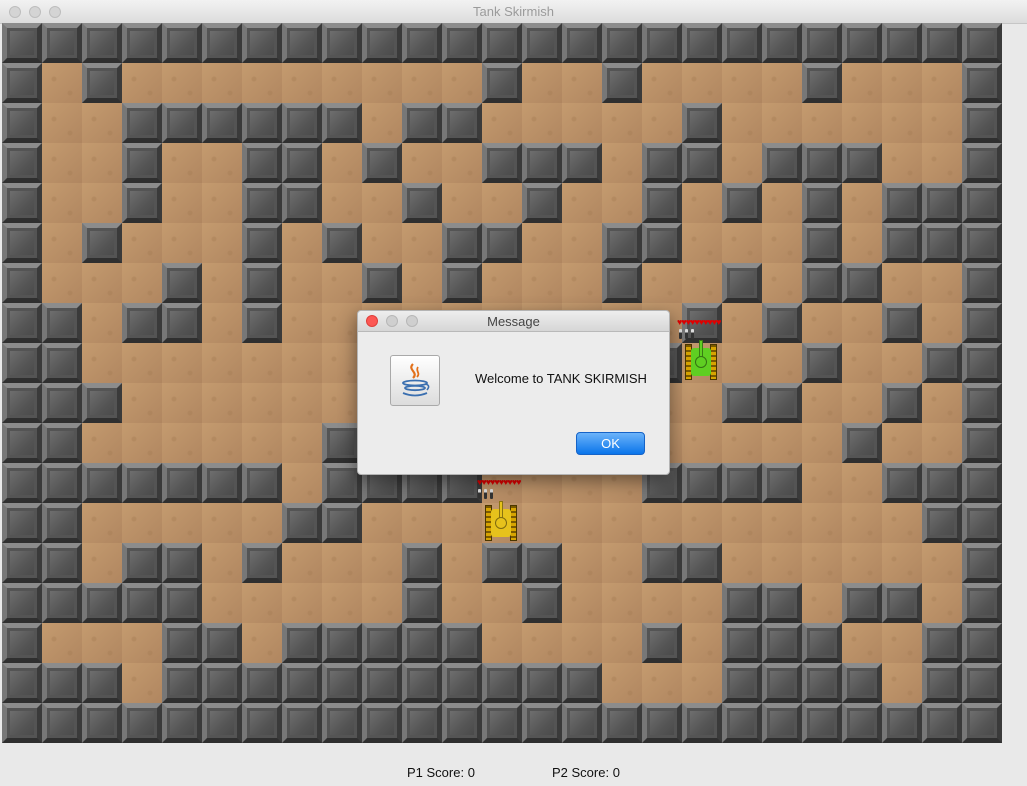  Describe the element at coordinates (491, 494) in the screenshot. I see `ammo-shell-icon` at that location.